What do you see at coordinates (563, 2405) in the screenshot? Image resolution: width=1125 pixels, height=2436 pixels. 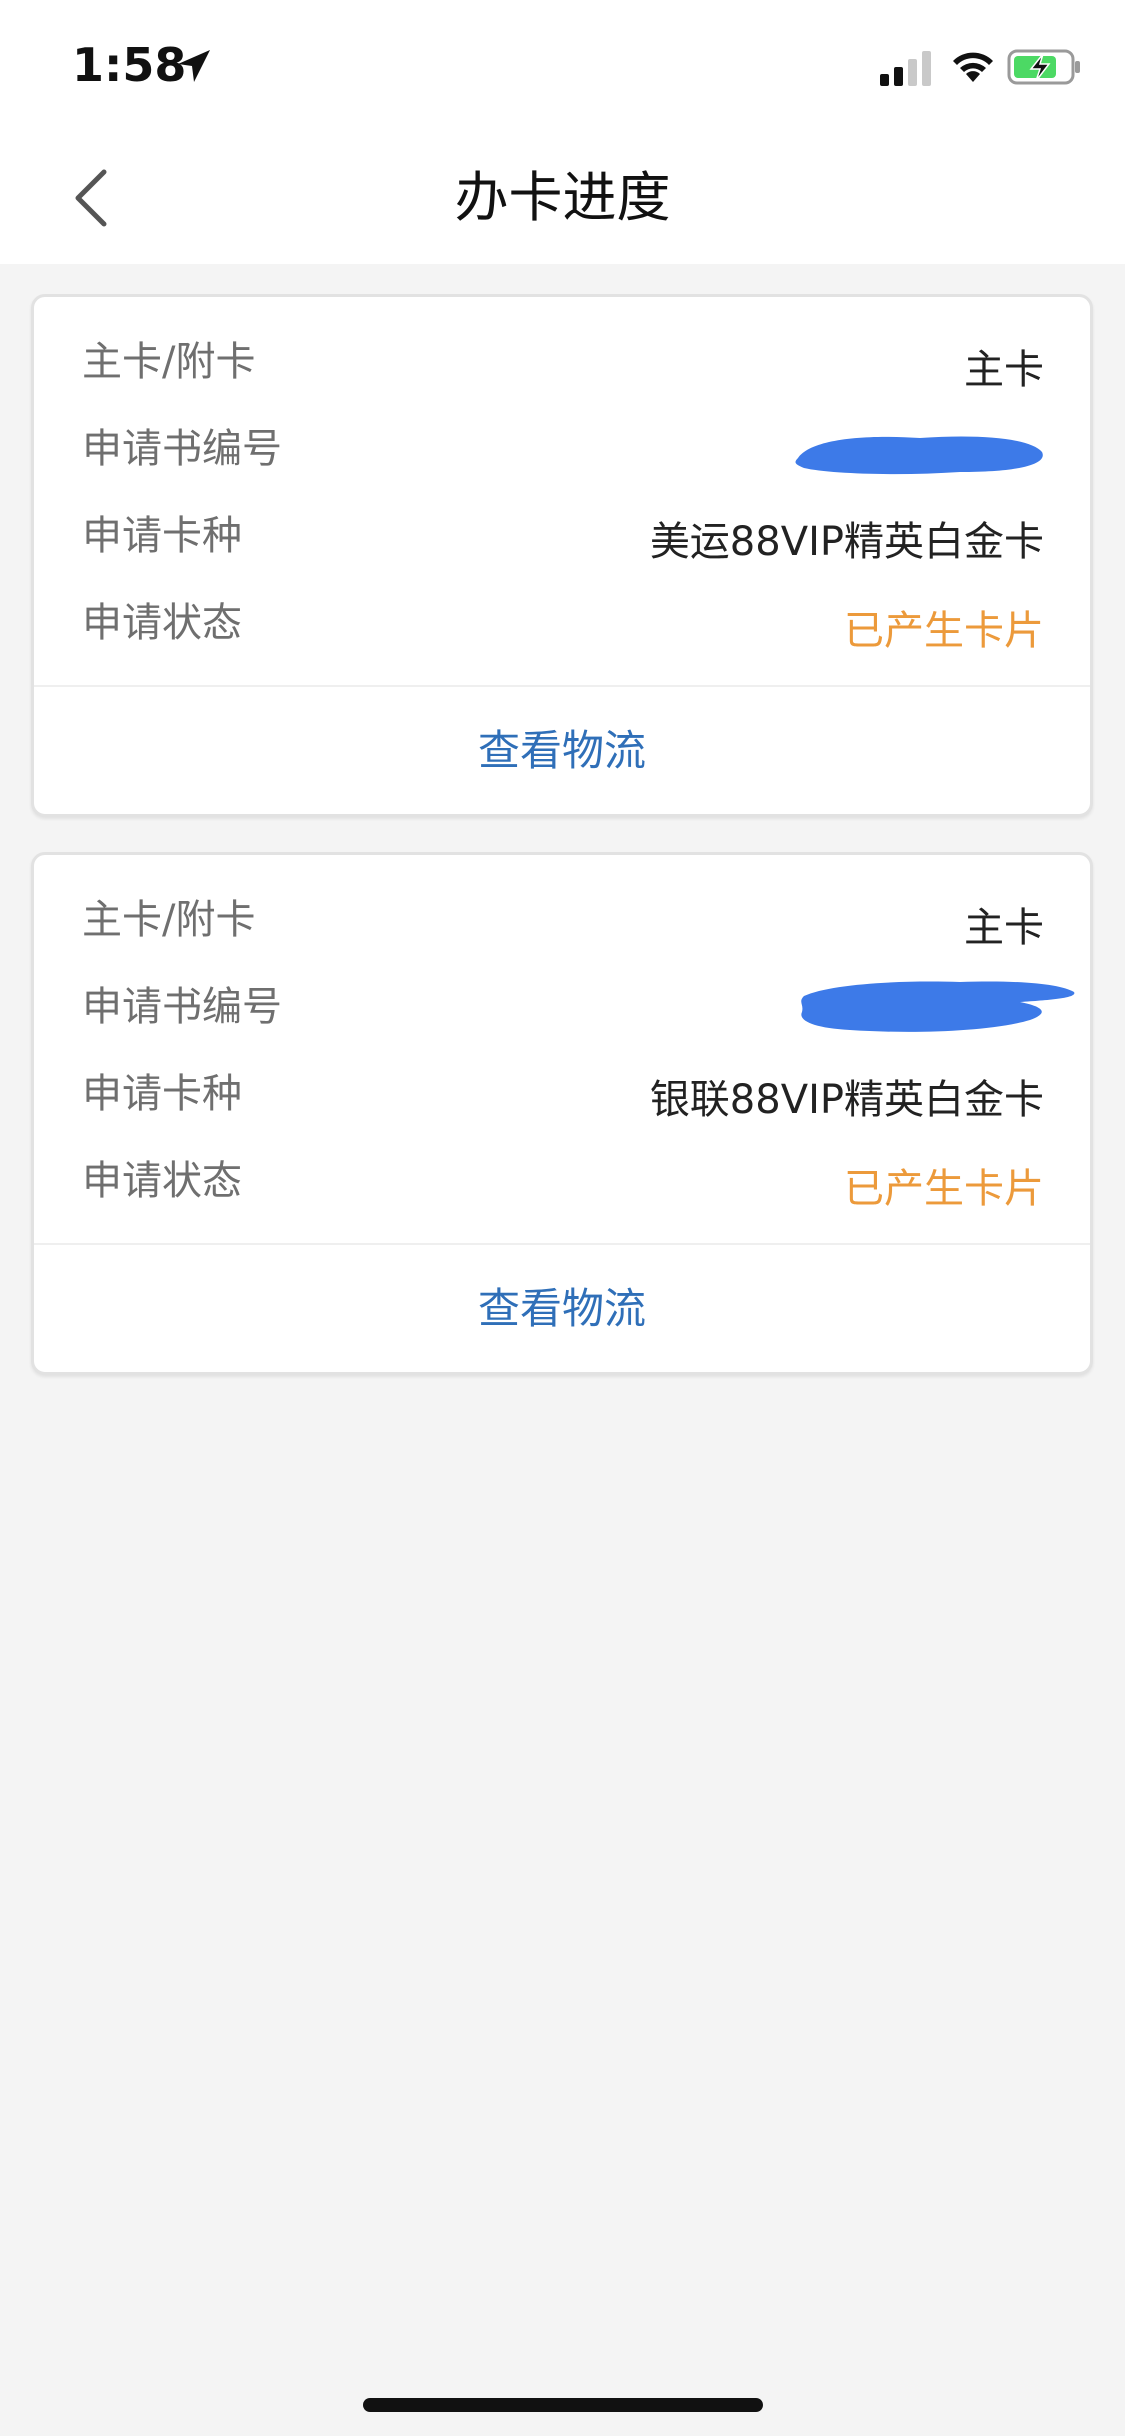 I see `home-indicator` at bounding box center [563, 2405].